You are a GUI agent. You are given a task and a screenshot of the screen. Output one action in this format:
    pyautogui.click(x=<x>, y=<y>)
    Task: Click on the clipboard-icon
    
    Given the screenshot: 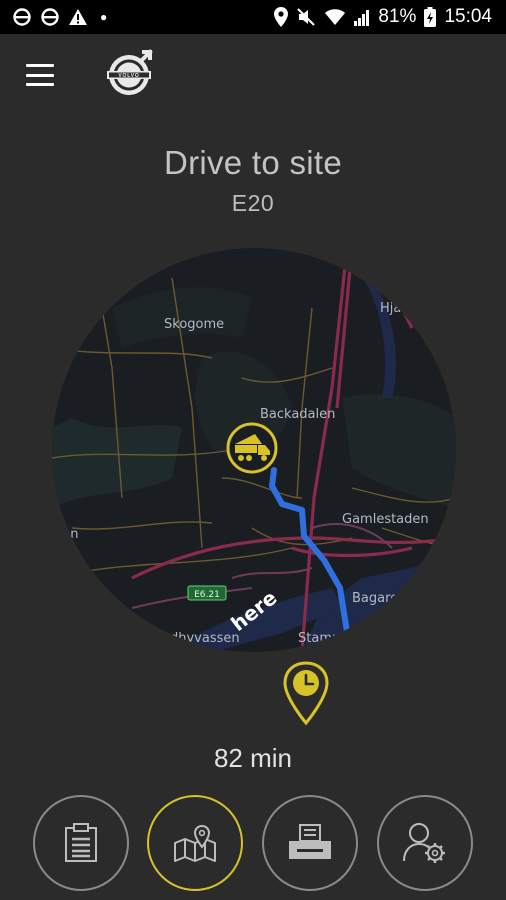 What is the action you would take?
    pyautogui.click(x=81, y=842)
    